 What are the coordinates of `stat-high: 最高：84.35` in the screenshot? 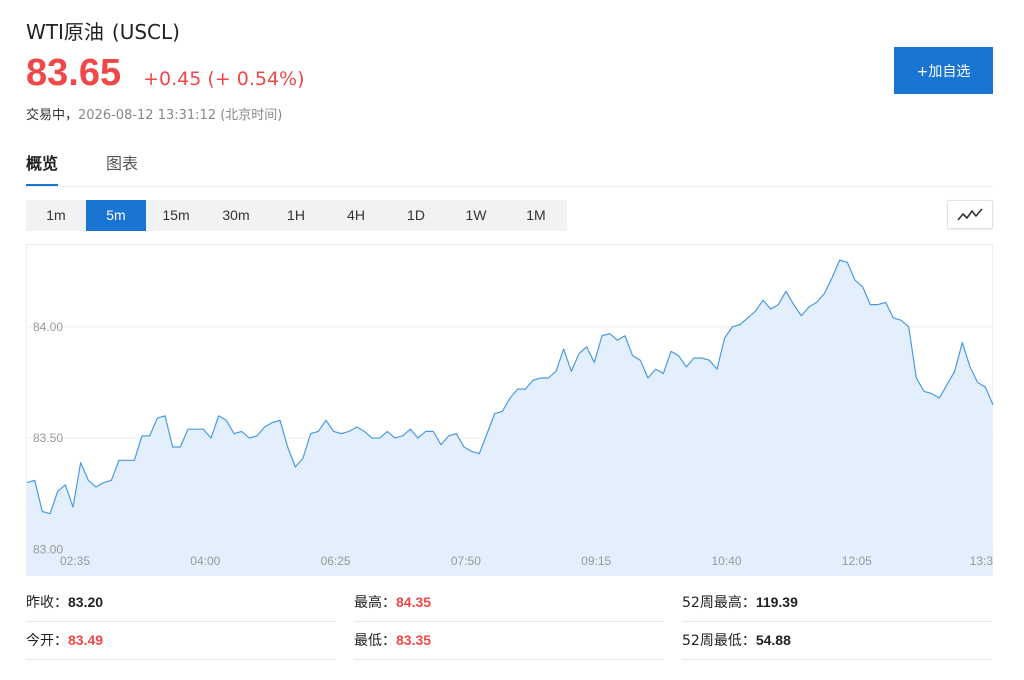 It's located at (509, 603).